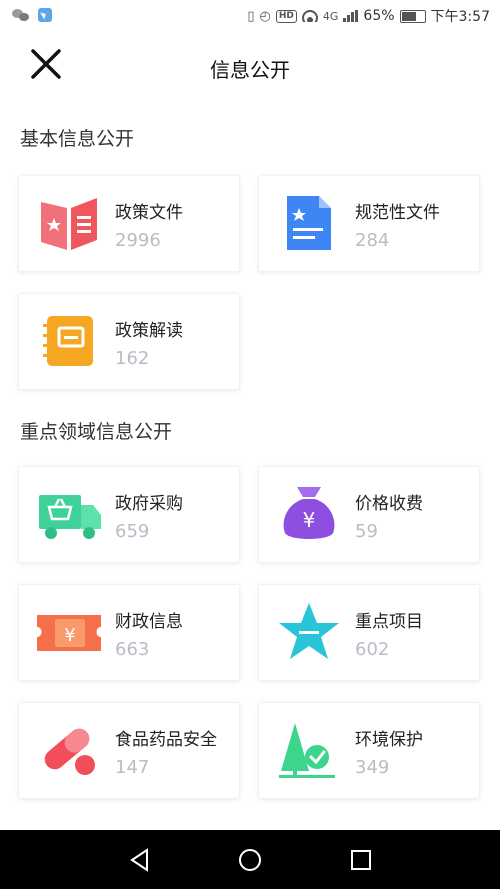 The height and width of the screenshot is (889, 500). Describe the element at coordinates (379, 16) in the screenshot. I see `battery-percent: 65%` at that location.